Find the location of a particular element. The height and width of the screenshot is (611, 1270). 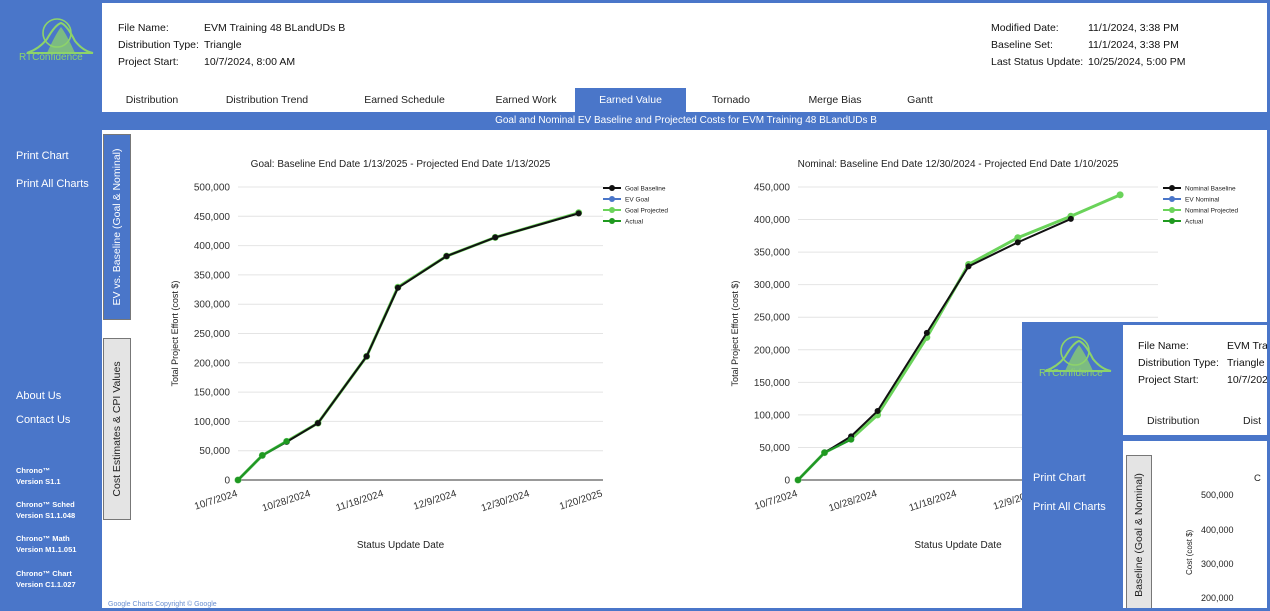

tab-distribution-trend: Distribution Trend is located at coordinates (267, 100).